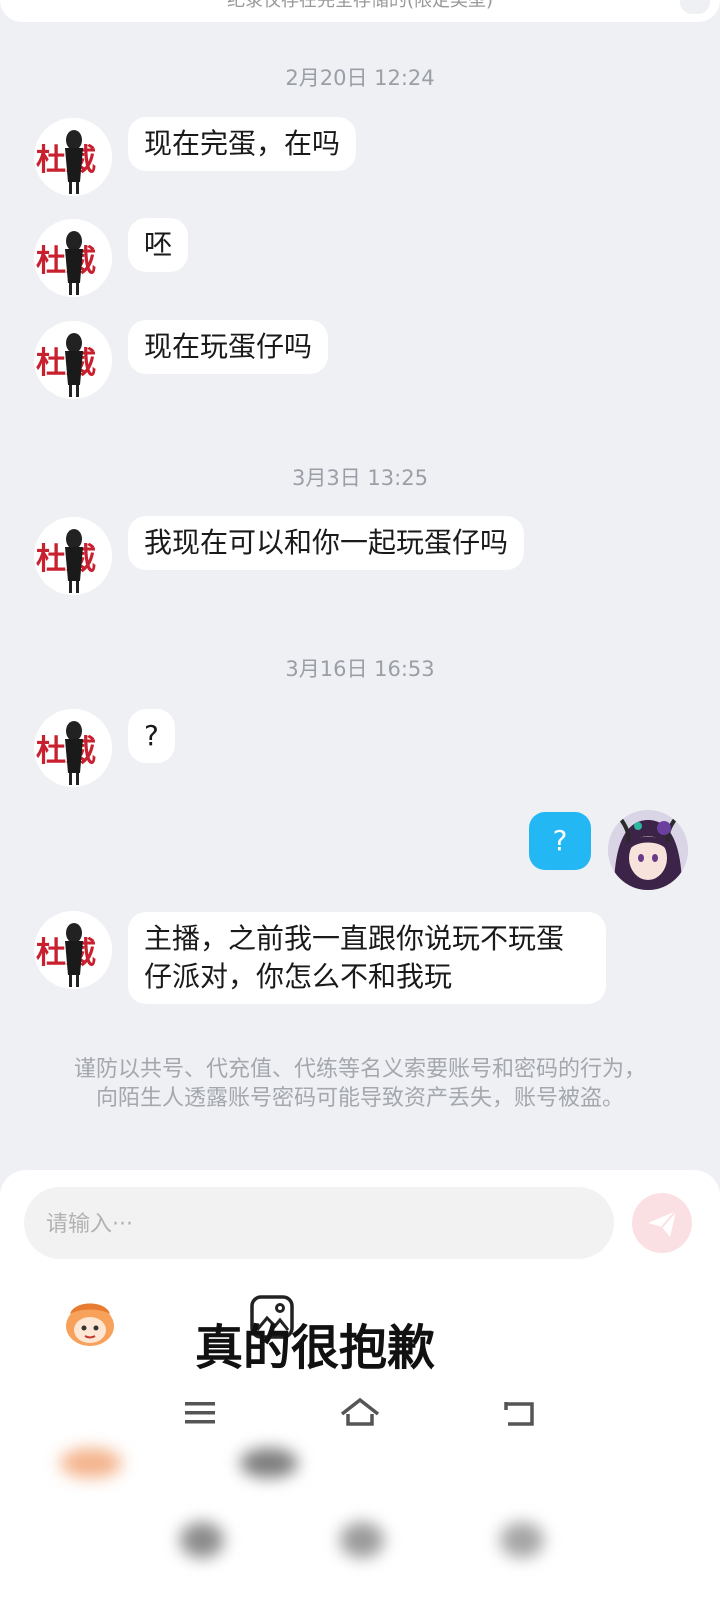  I want to click on incoming-message-bubble: 现在玩蛋仔吗, so click(228, 347).